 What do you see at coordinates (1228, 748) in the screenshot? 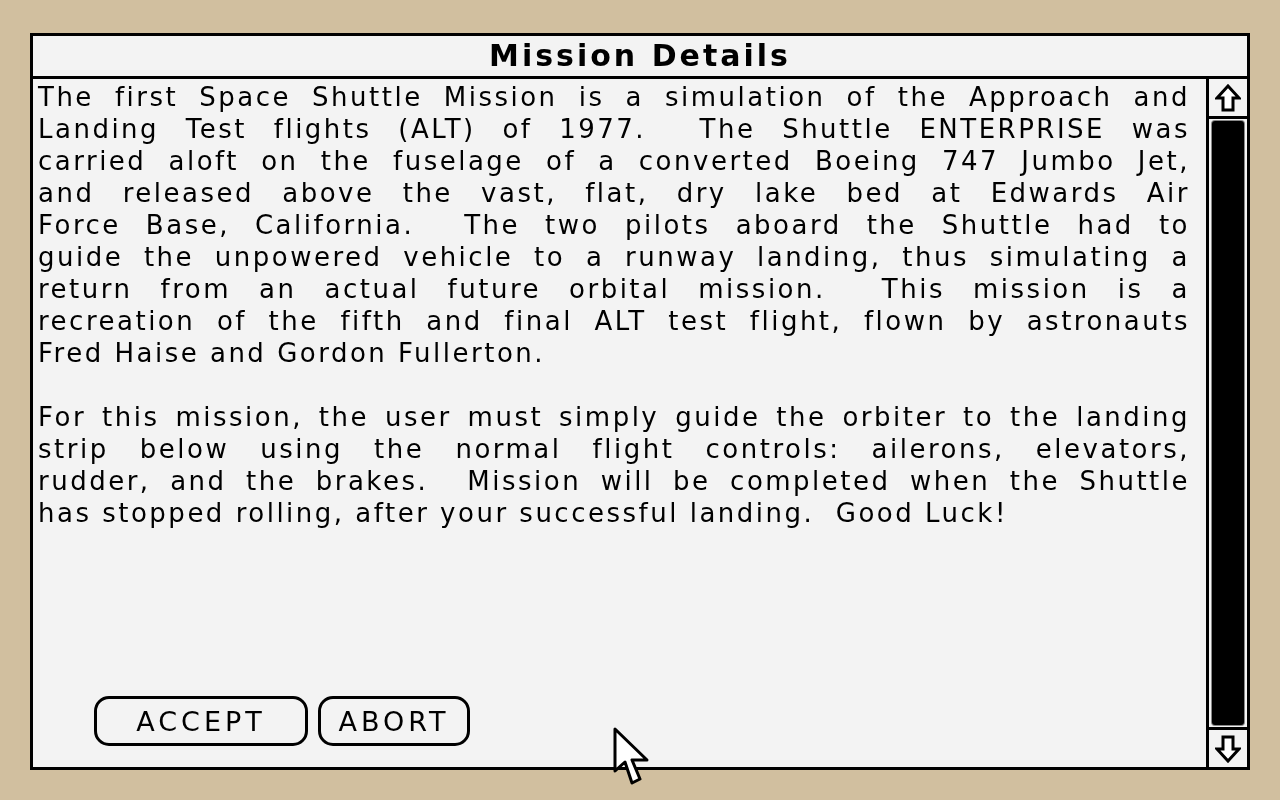
I see `down-arrow-icon` at bounding box center [1228, 748].